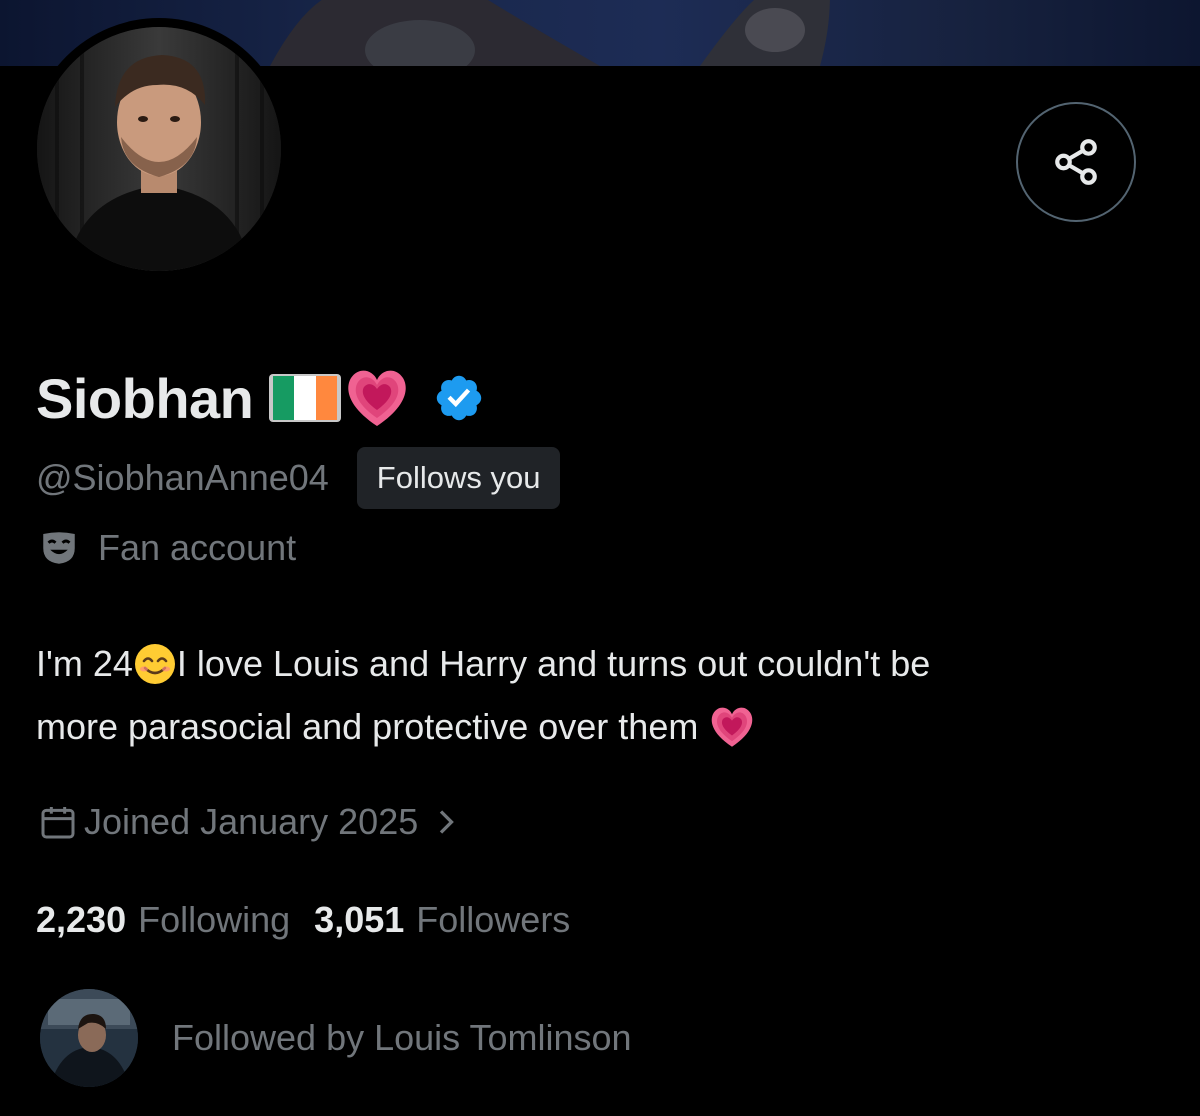  Describe the element at coordinates (59, 548) in the screenshot. I see `theater-mask-icon` at that location.